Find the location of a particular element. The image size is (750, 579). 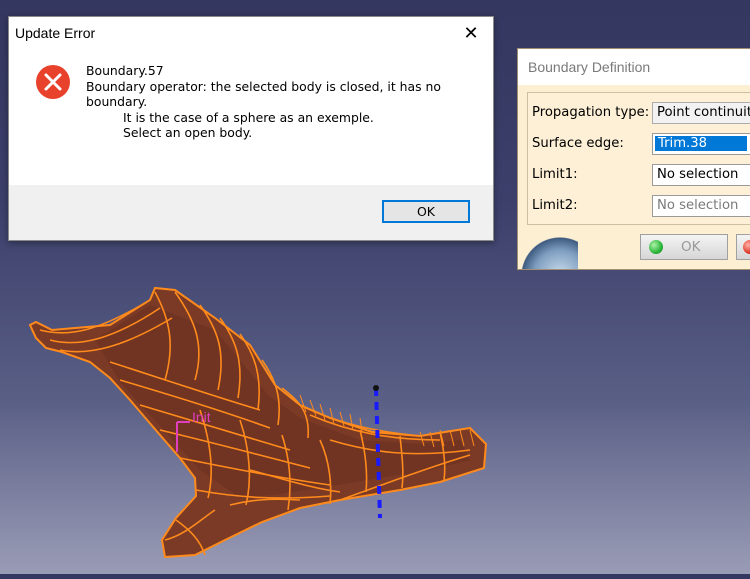

limit1-label: Limit1: is located at coordinates (555, 174).